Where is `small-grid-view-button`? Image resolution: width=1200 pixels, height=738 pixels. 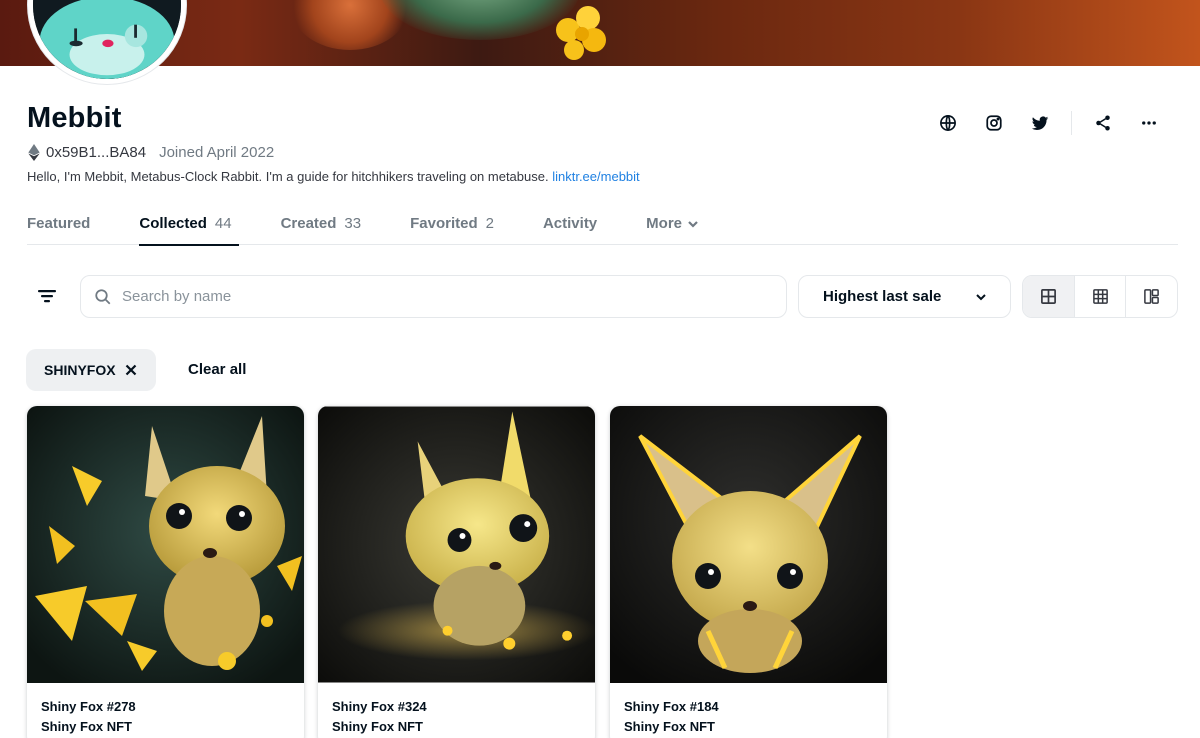
small-grid-view-button is located at coordinates (1101, 296).